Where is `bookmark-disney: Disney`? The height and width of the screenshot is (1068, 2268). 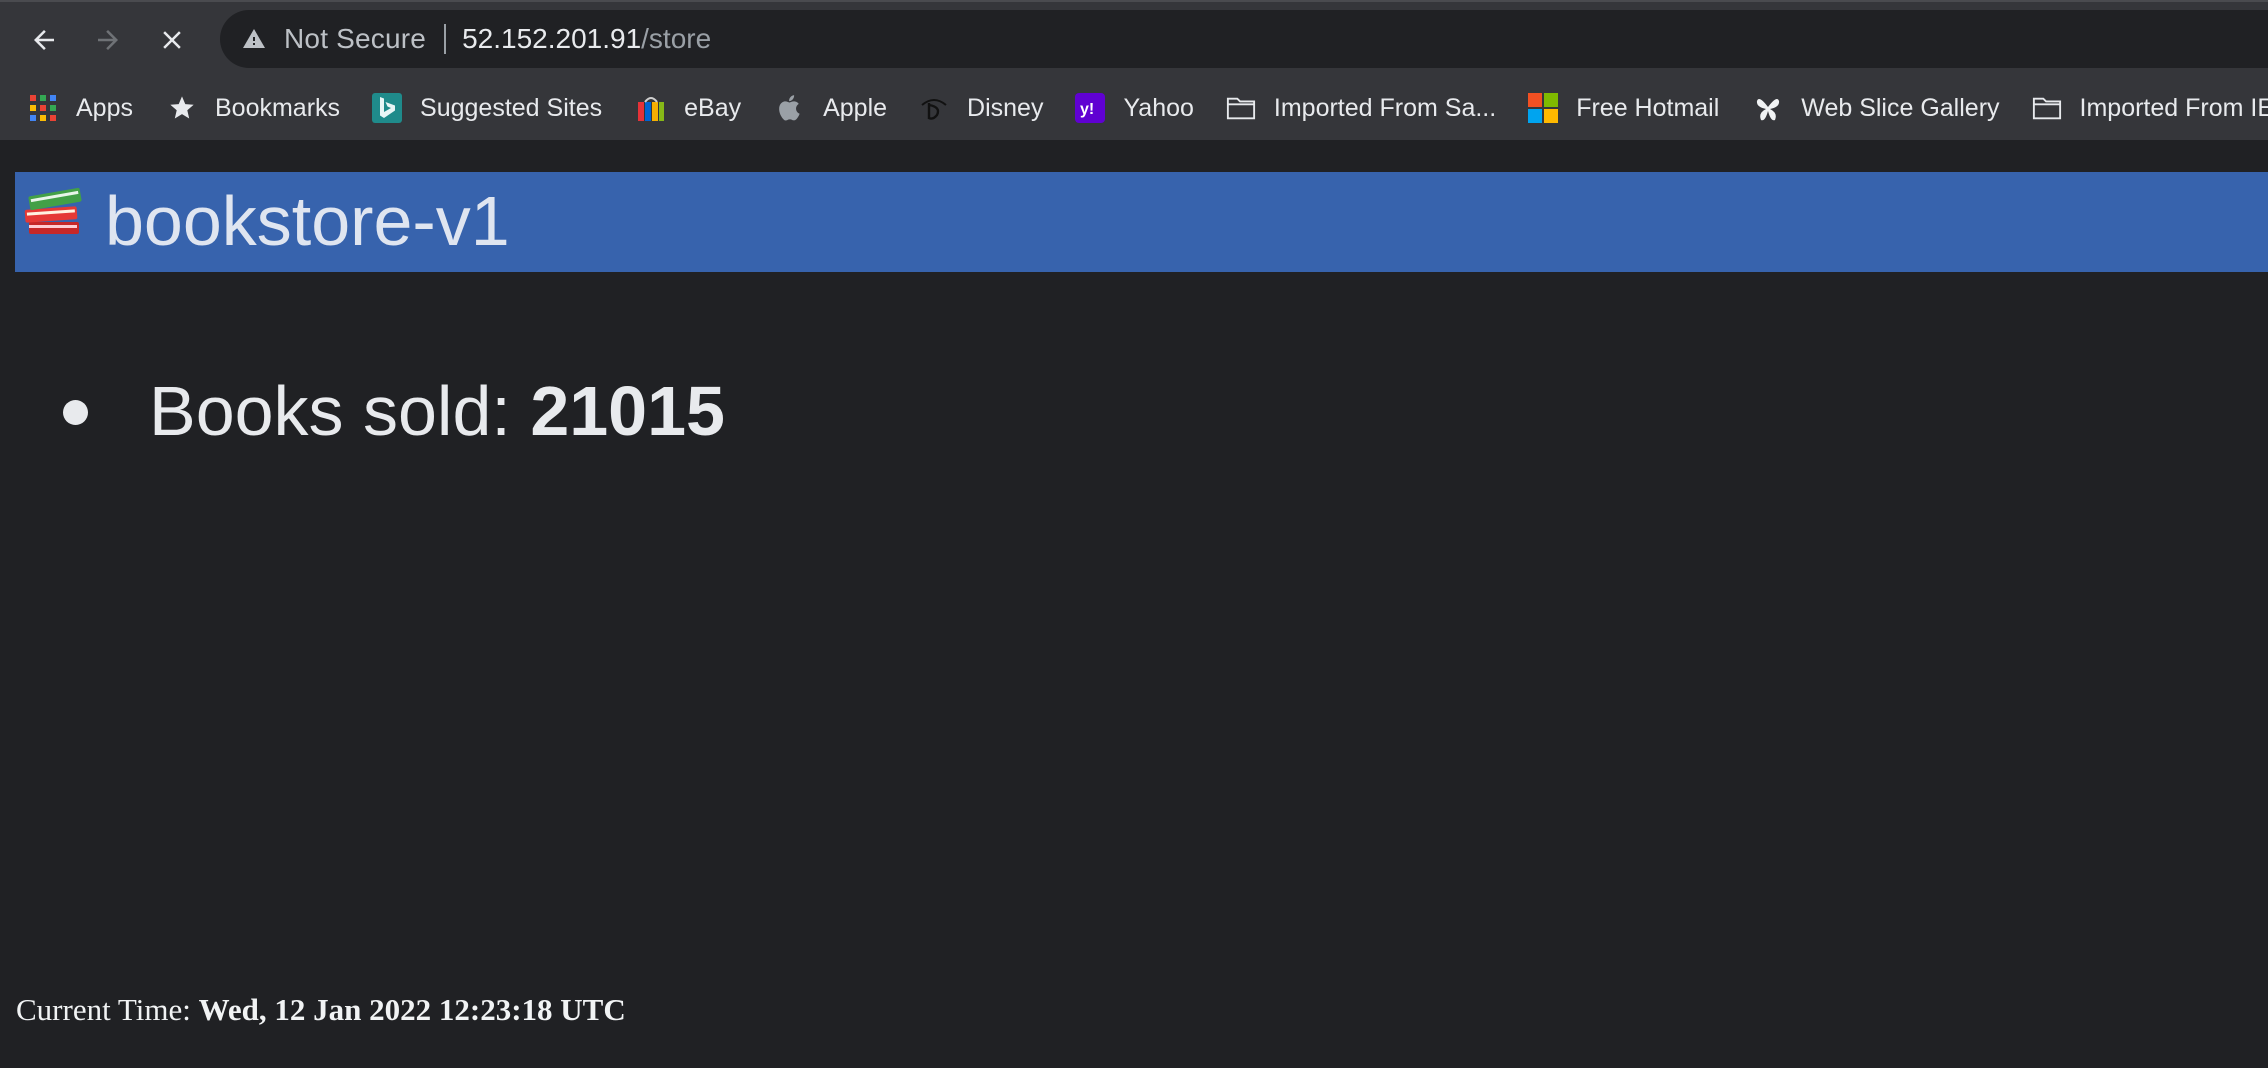
bookmark-disney: Disney is located at coordinates (981, 108).